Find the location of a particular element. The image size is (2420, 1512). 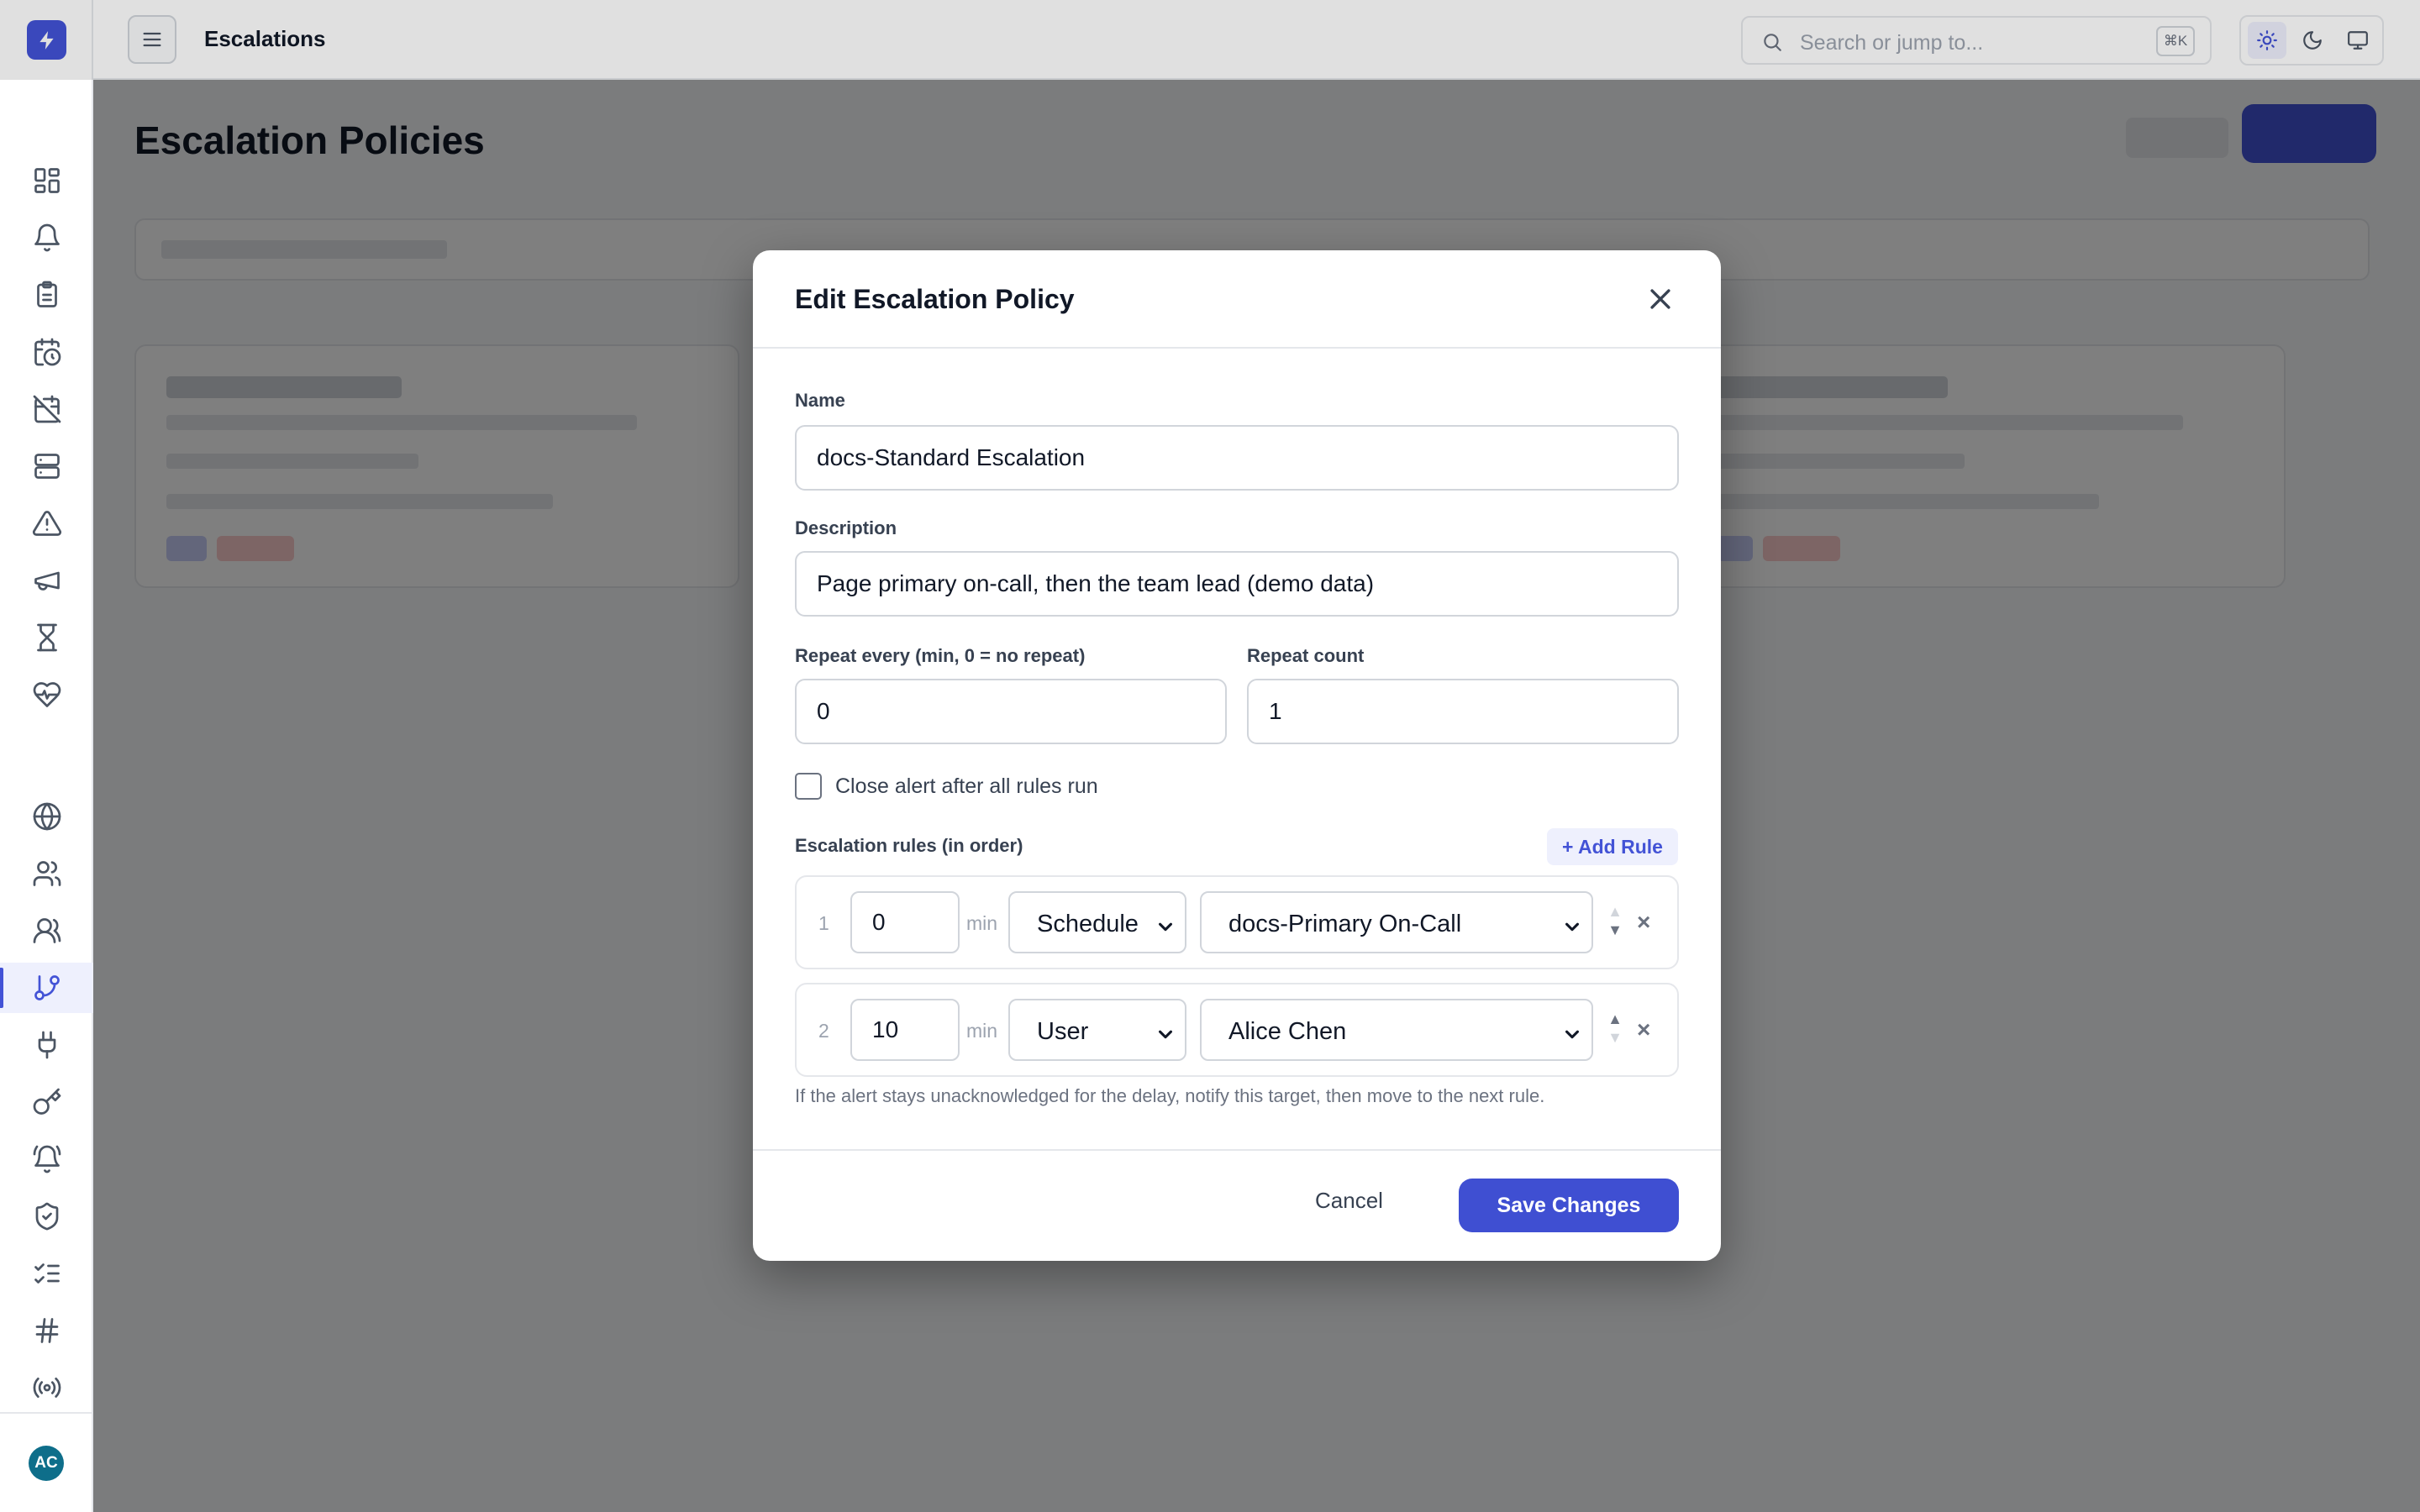

rule-target-select: Alice Chen is located at coordinates (1396, 1030).